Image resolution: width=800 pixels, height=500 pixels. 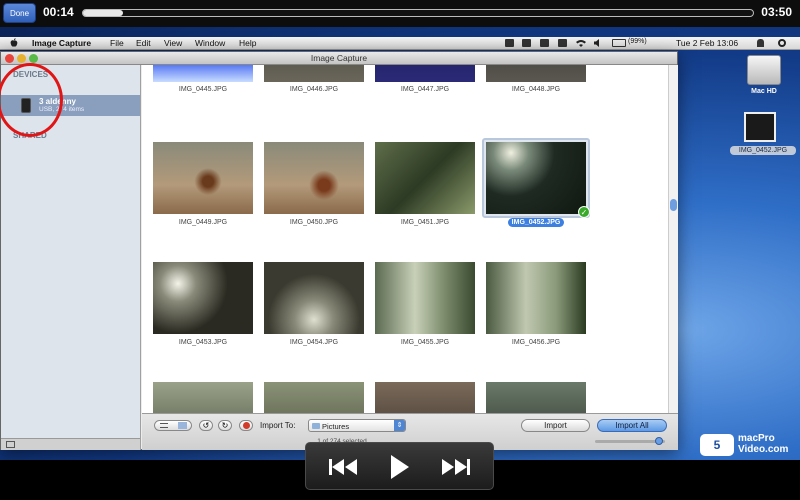 What do you see at coordinates (673, 205) in the screenshot?
I see `scrollbar-thumb` at bounding box center [673, 205].